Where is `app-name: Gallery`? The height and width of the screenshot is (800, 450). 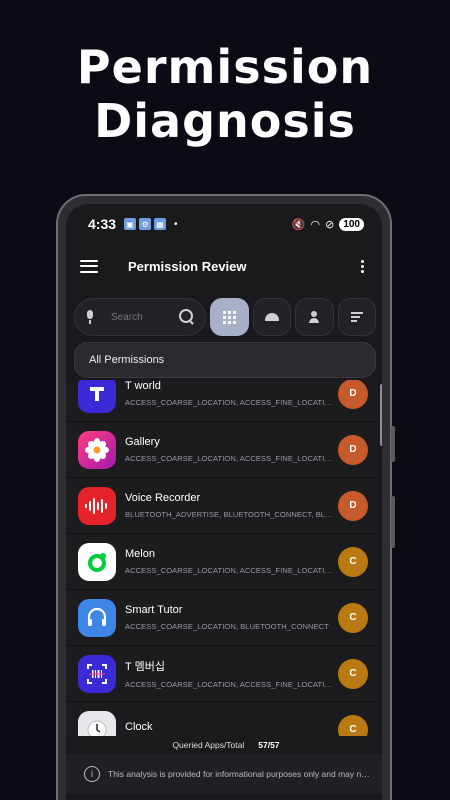 app-name: Gallery is located at coordinates (142, 442).